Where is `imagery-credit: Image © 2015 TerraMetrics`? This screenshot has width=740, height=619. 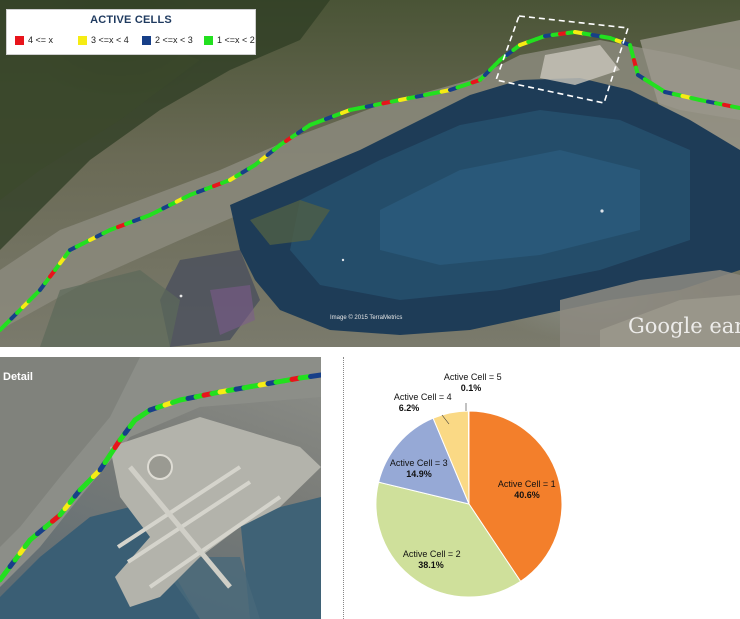 imagery-credit: Image © 2015 TerraMetrics is located at coordinates (366, 318).